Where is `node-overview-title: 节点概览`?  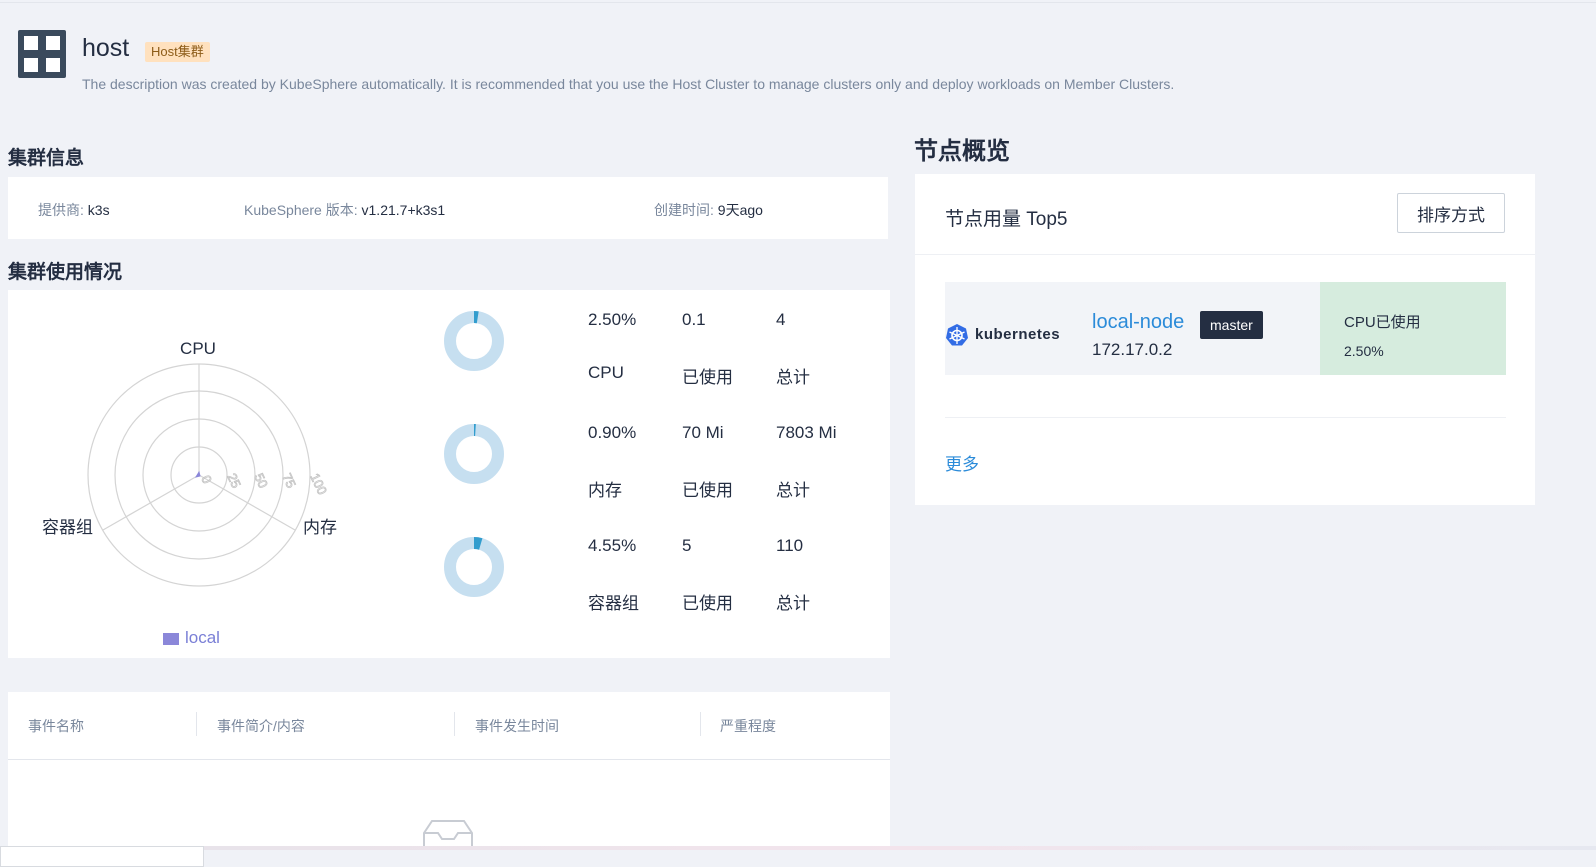 node-overview-title: 节点概览 is located at coordinates (962, 151).